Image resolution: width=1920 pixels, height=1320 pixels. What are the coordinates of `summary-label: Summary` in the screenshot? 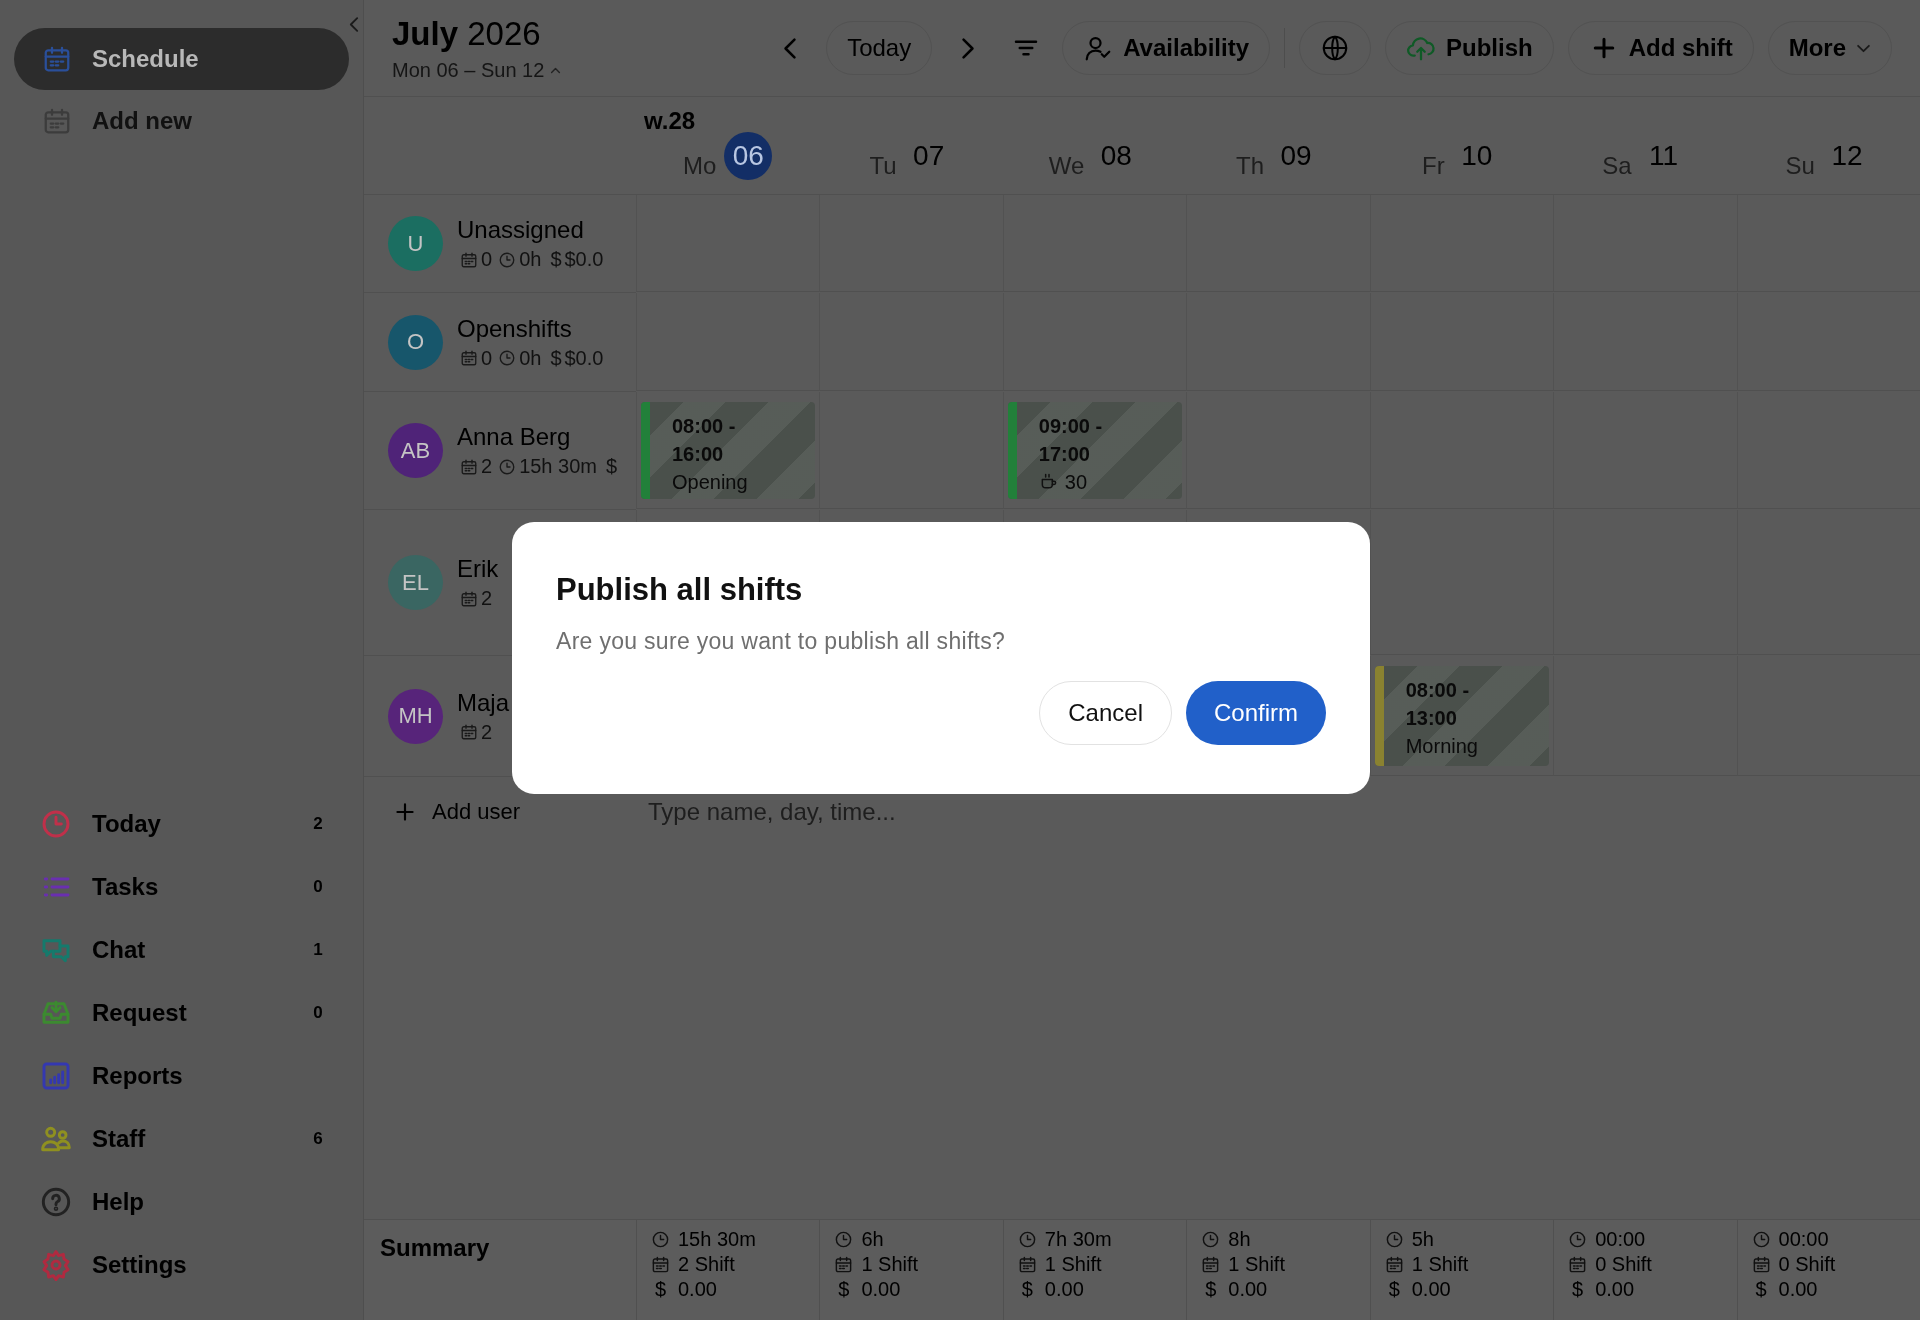 It's located at (435, 1248).